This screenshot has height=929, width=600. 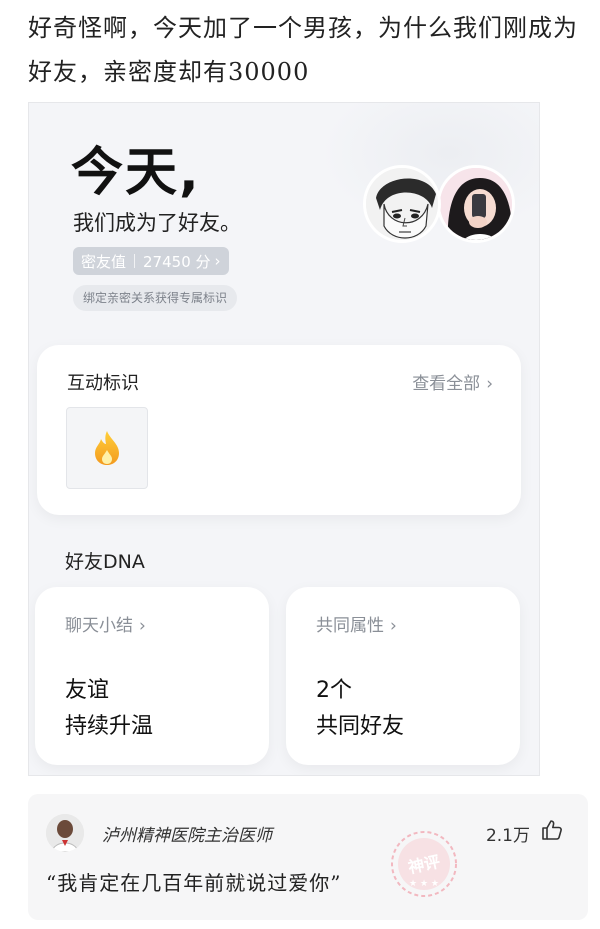 What do you see at coordinates (135, 261) in the screenshot?
I see `divider` at bounding box center [135, 261].